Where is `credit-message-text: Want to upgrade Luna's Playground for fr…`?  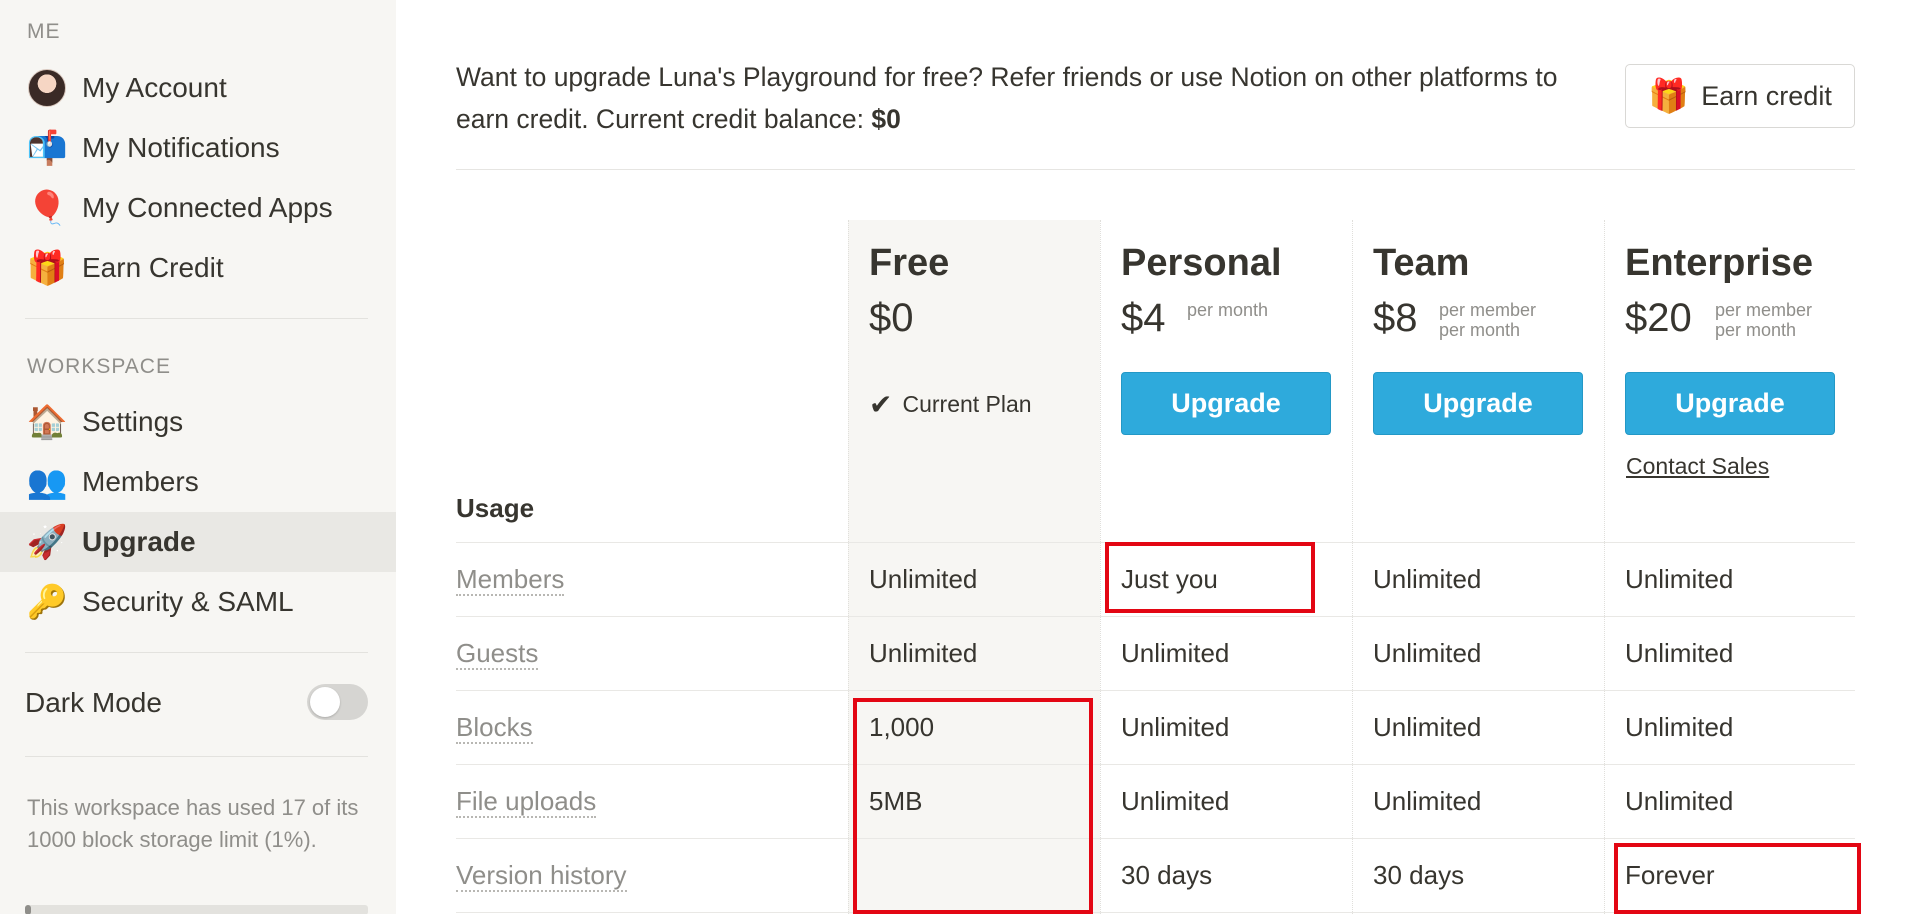 credit-message-text: Want to upgrade Luna's Playground for fr… is located at coordinates (1007, 98).